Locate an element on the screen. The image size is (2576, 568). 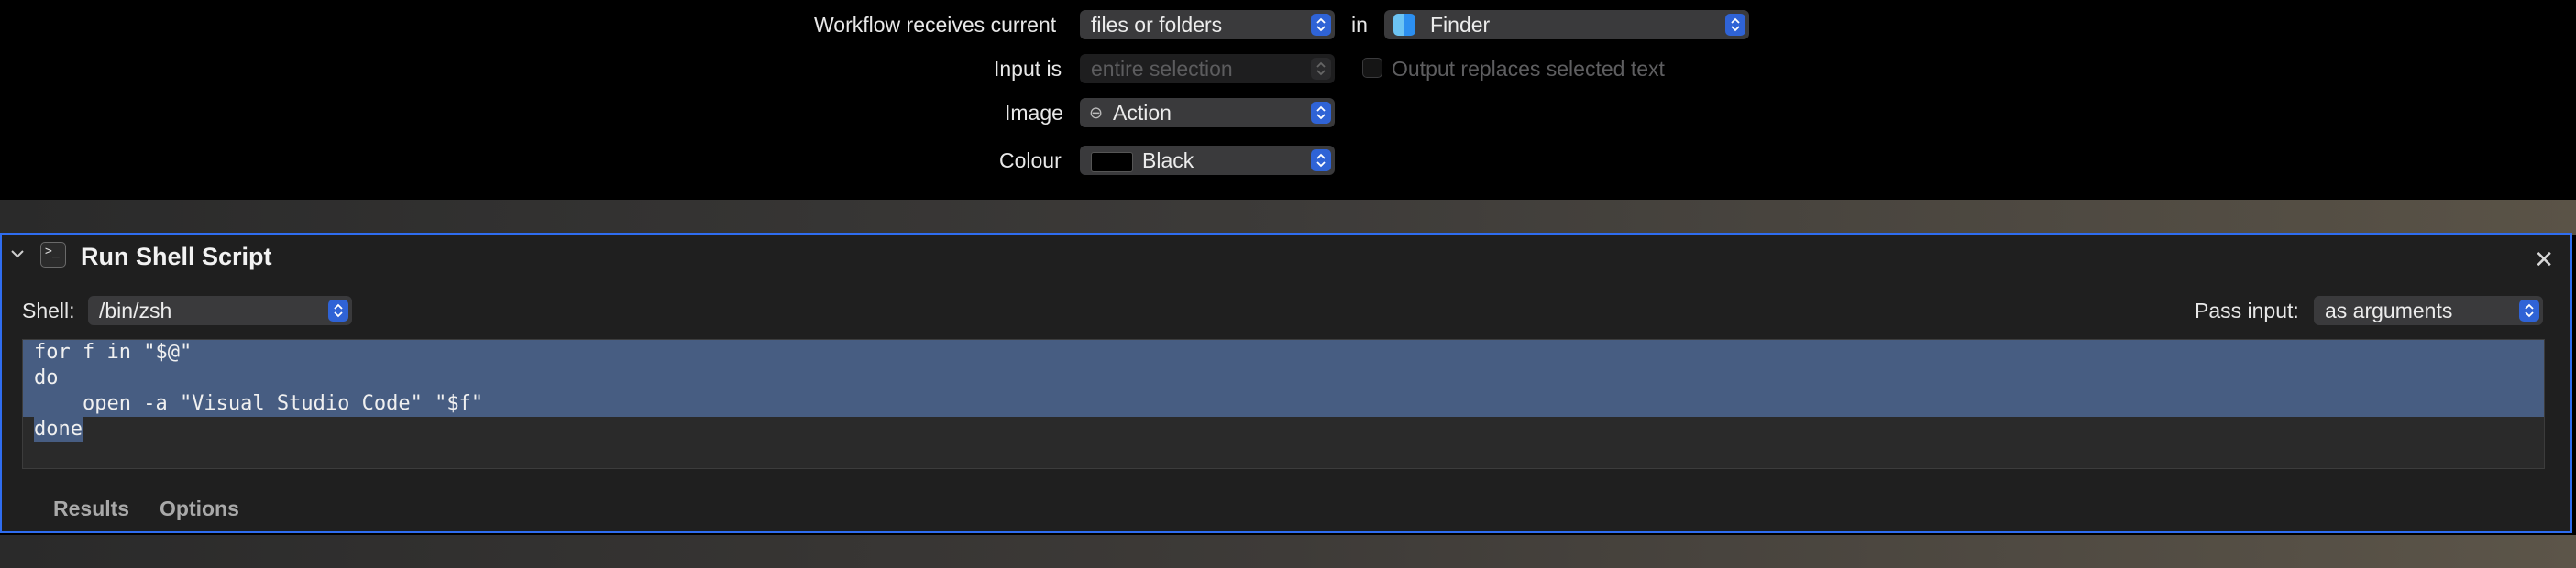
input-is-popup-value: entire selection is located at coordinates (1162, 69).